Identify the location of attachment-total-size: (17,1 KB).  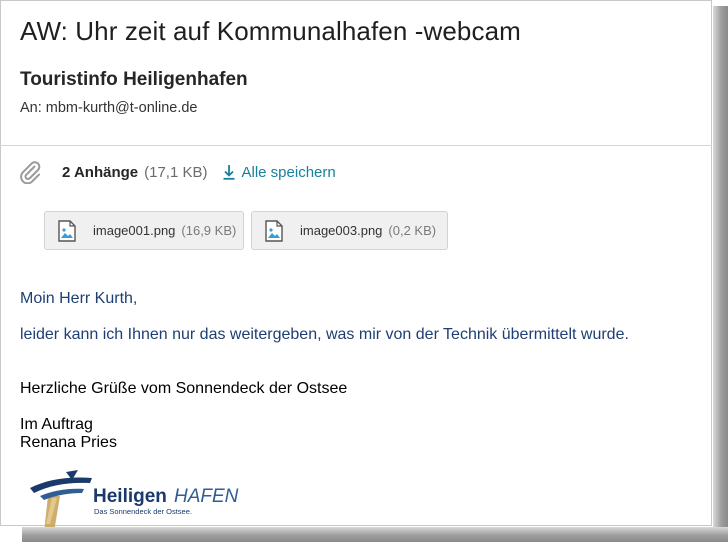
(176, 172).